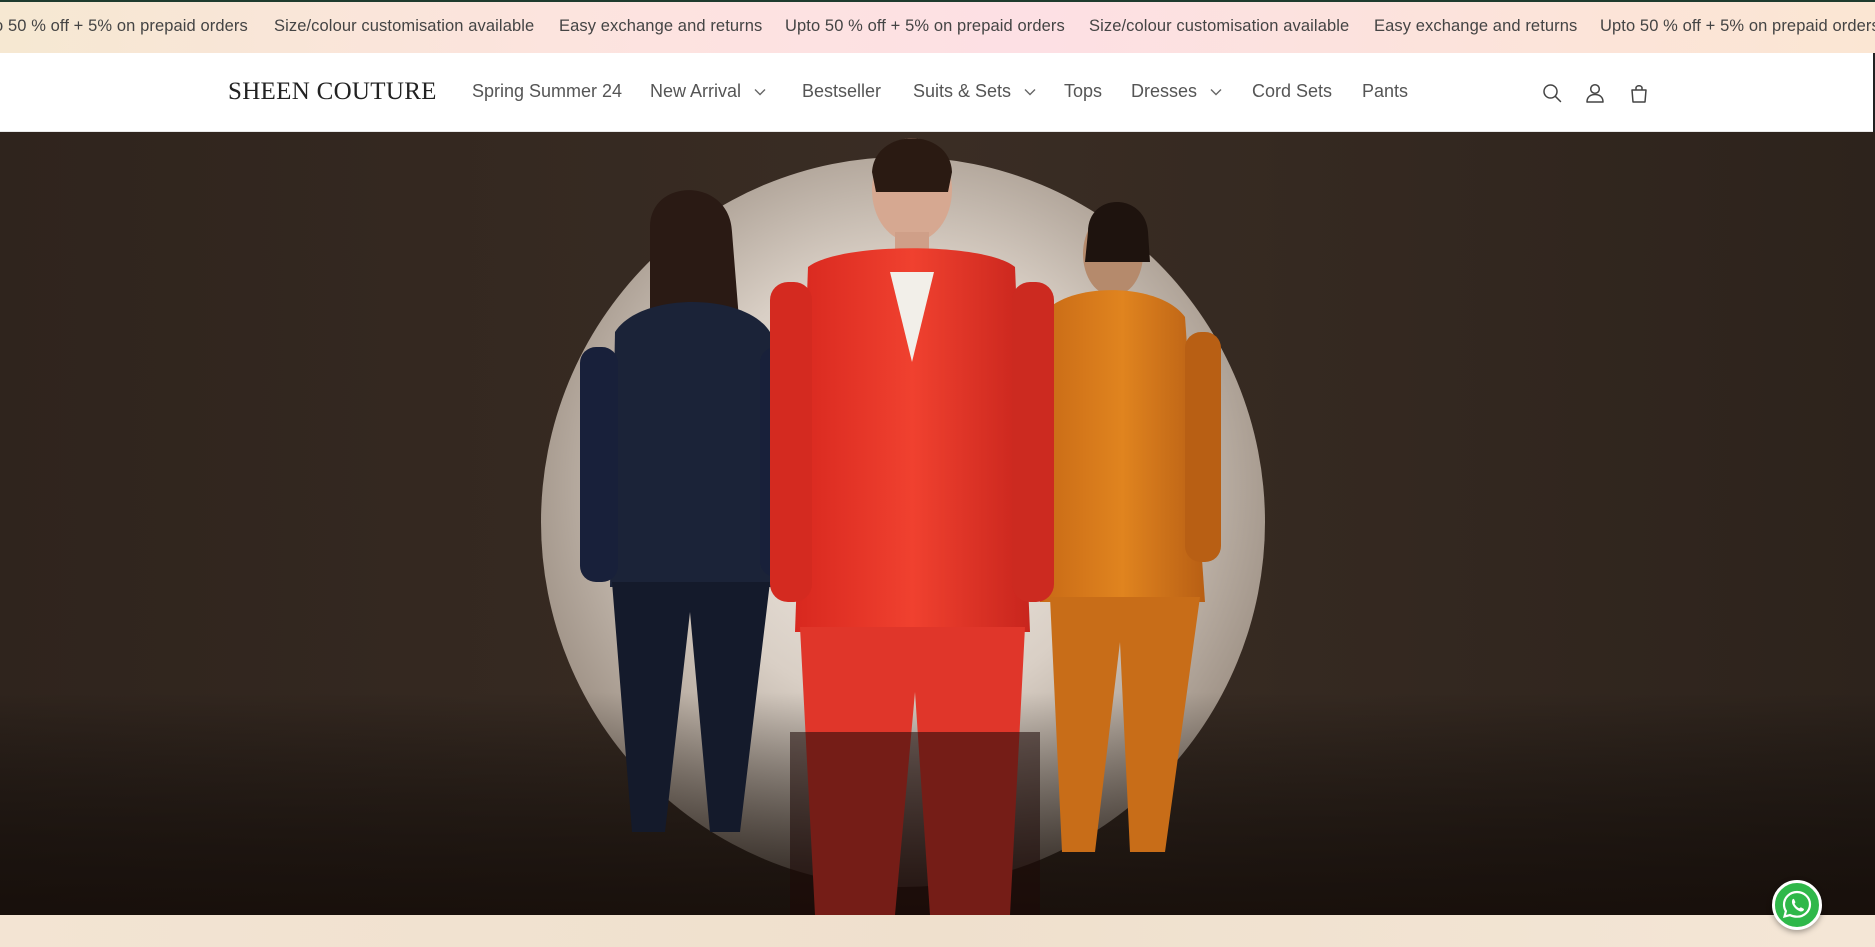 The width and height of the screenshot is (1875, 947). I want to click on nav-item-label: Suits & Sets, so click(962, 91).